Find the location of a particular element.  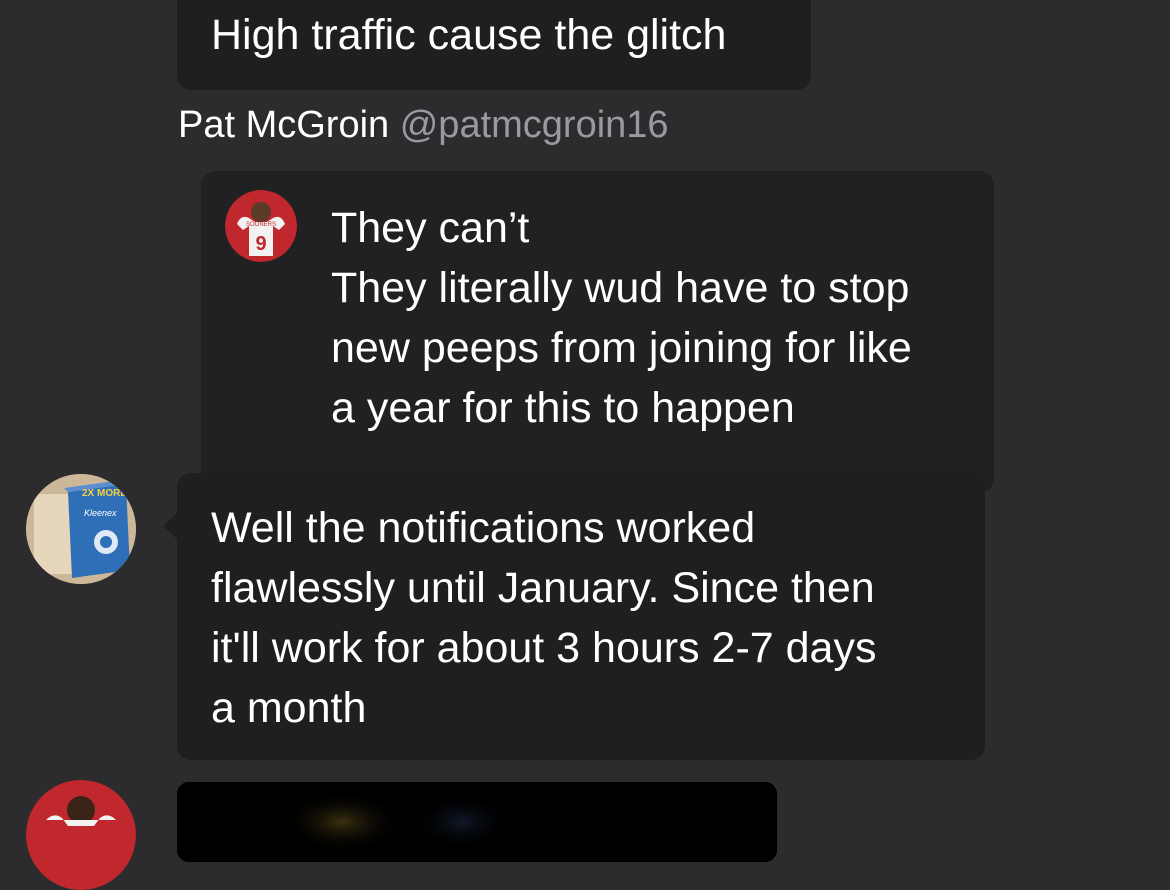

svg-text: Kleenex is located at coordinates (100, 513).